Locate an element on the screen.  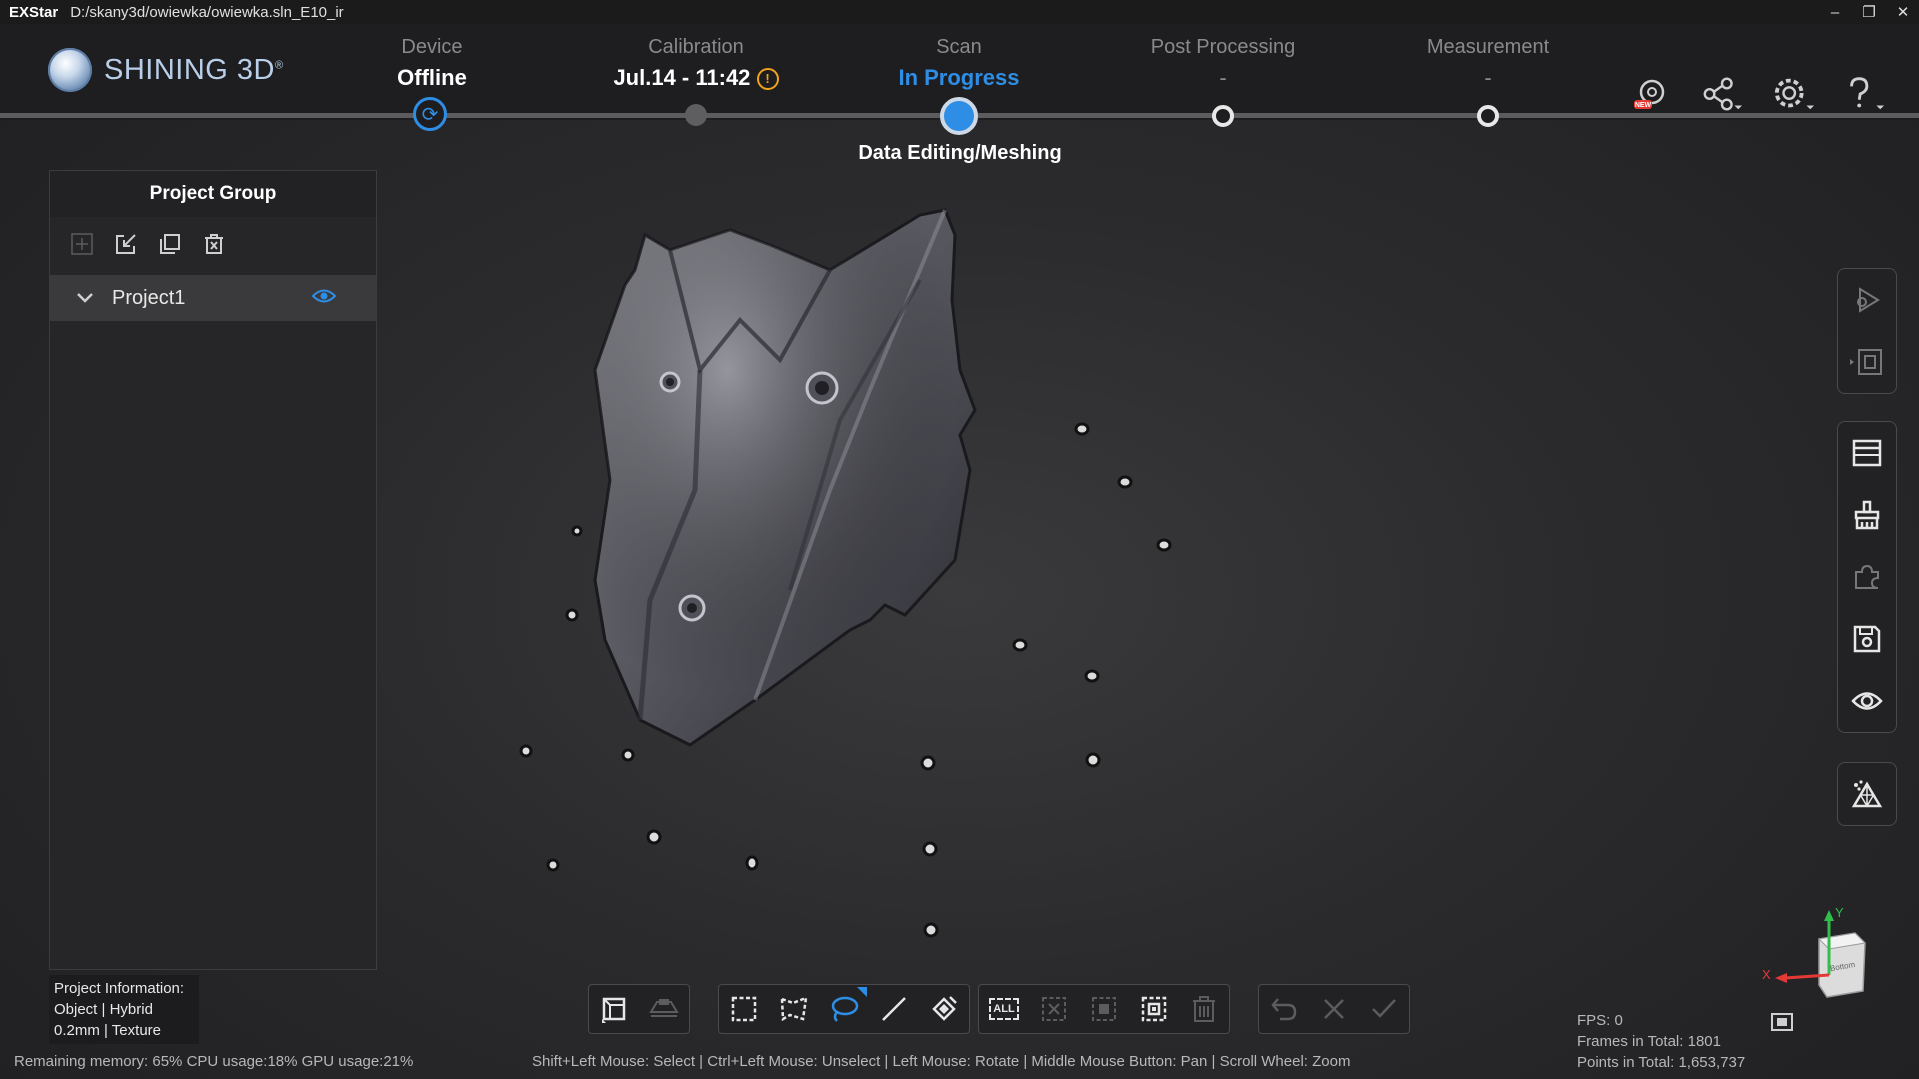
scanner-new-icon: NEW is located at coordinates (1652, 94).